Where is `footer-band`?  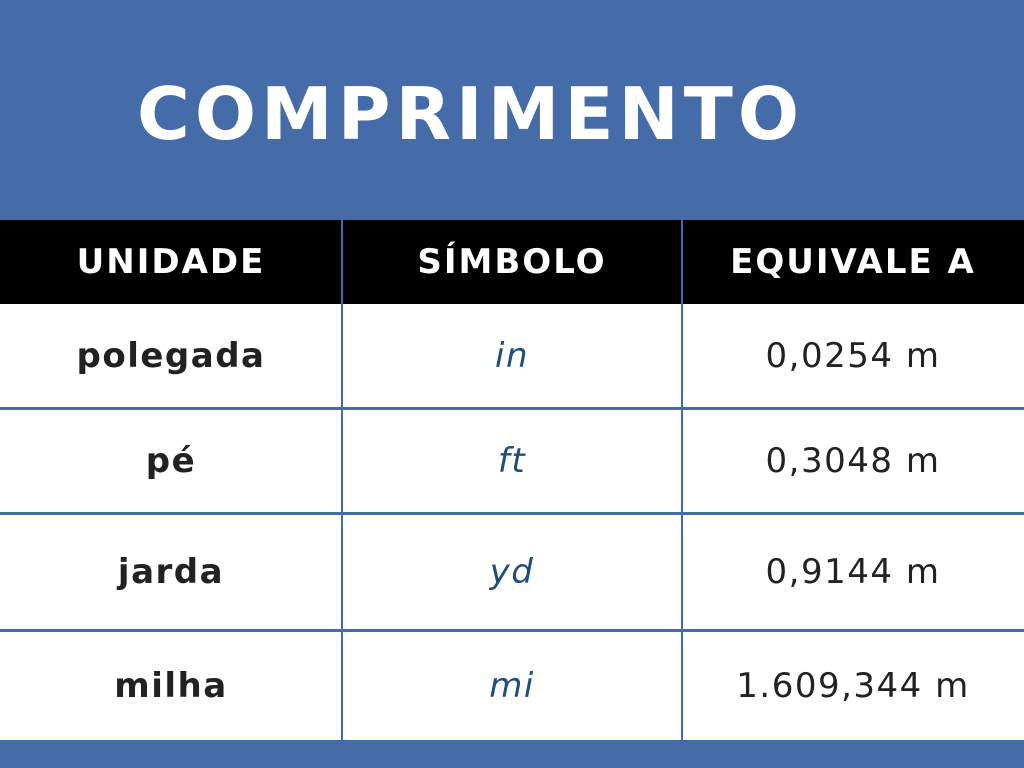 footer-band is located at coordinates (512, 754).